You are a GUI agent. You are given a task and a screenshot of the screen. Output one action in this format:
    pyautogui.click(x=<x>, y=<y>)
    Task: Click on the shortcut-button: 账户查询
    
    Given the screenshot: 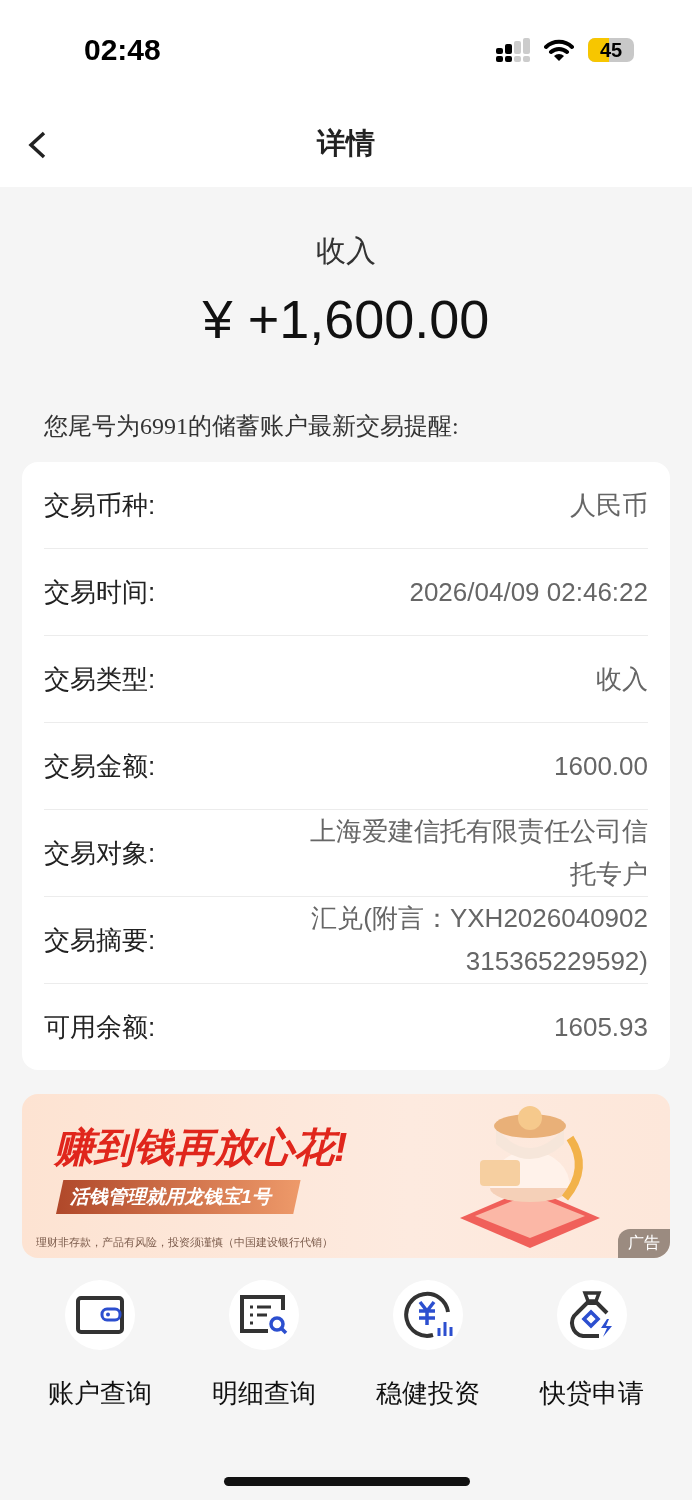 What is the action you would take?
    pyautogui.click(x=100, y=1345)
    